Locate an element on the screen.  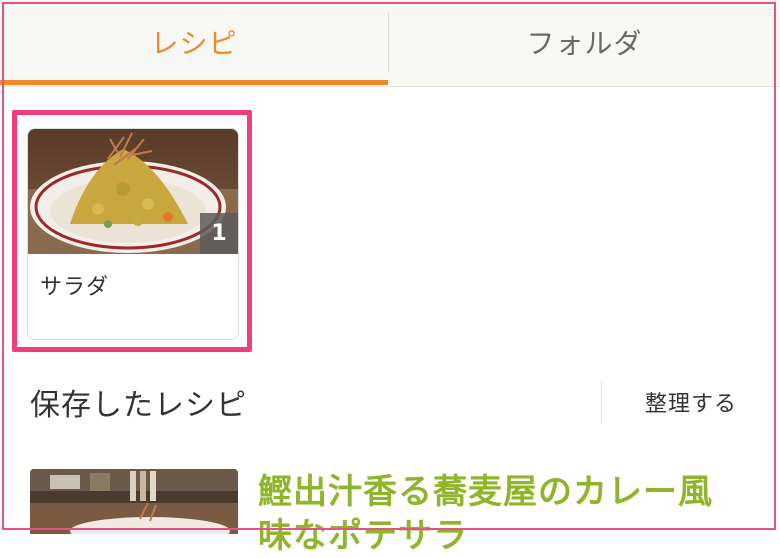
tab-recipe-label: レシピ is located at coordinates (194, 43).